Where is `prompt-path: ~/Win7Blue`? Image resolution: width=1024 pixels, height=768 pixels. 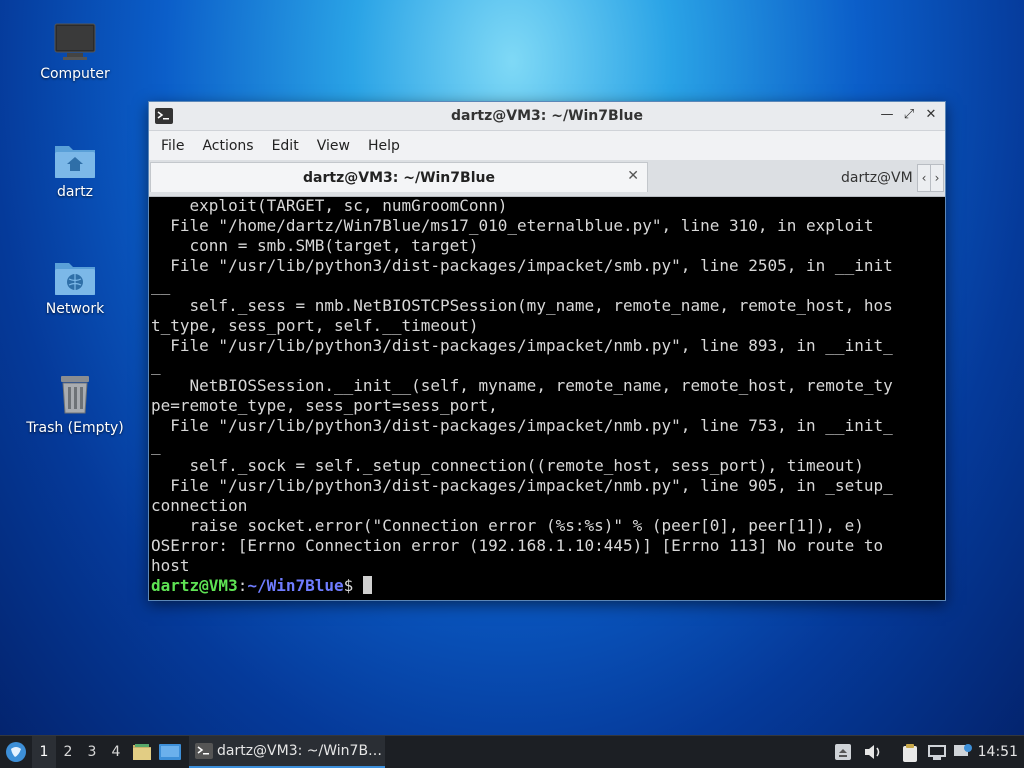
prompt-path: ~/Win7Blue is located at coordinates (295, 585).